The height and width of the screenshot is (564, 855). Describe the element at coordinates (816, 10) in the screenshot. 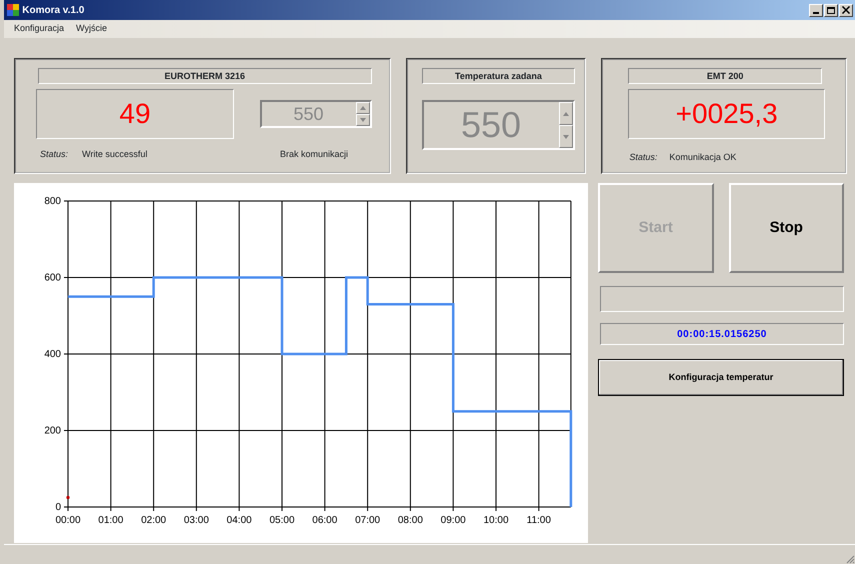

I see `minimize-button` at that location.